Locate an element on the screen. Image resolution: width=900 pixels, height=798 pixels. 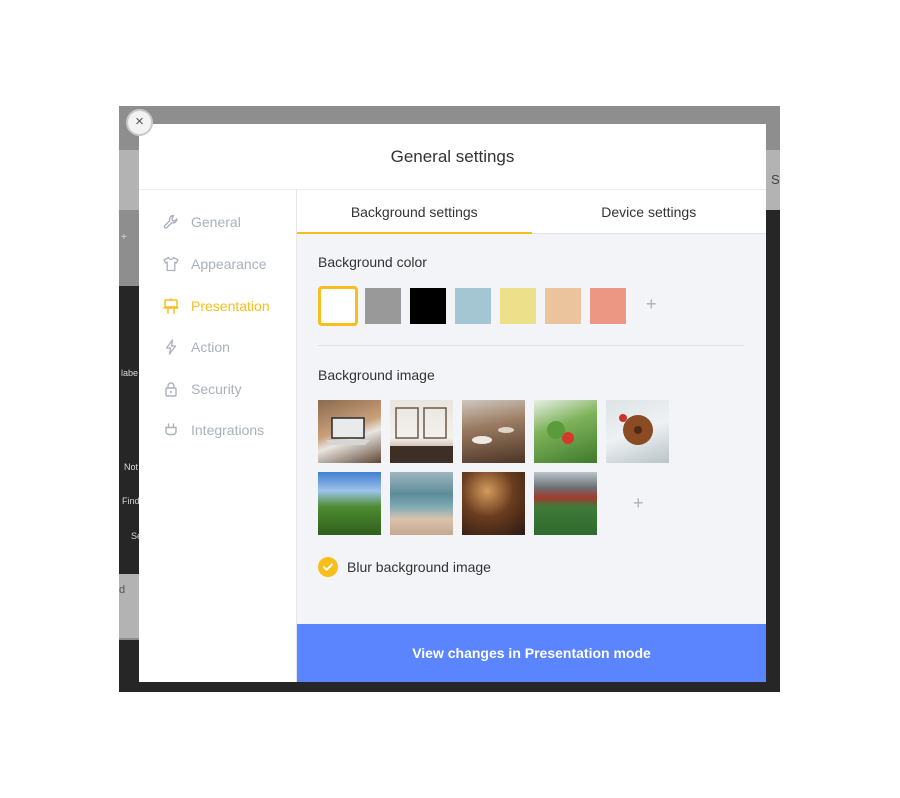
backdrop-fragment-plus: + is located at coordinates (124, 237).